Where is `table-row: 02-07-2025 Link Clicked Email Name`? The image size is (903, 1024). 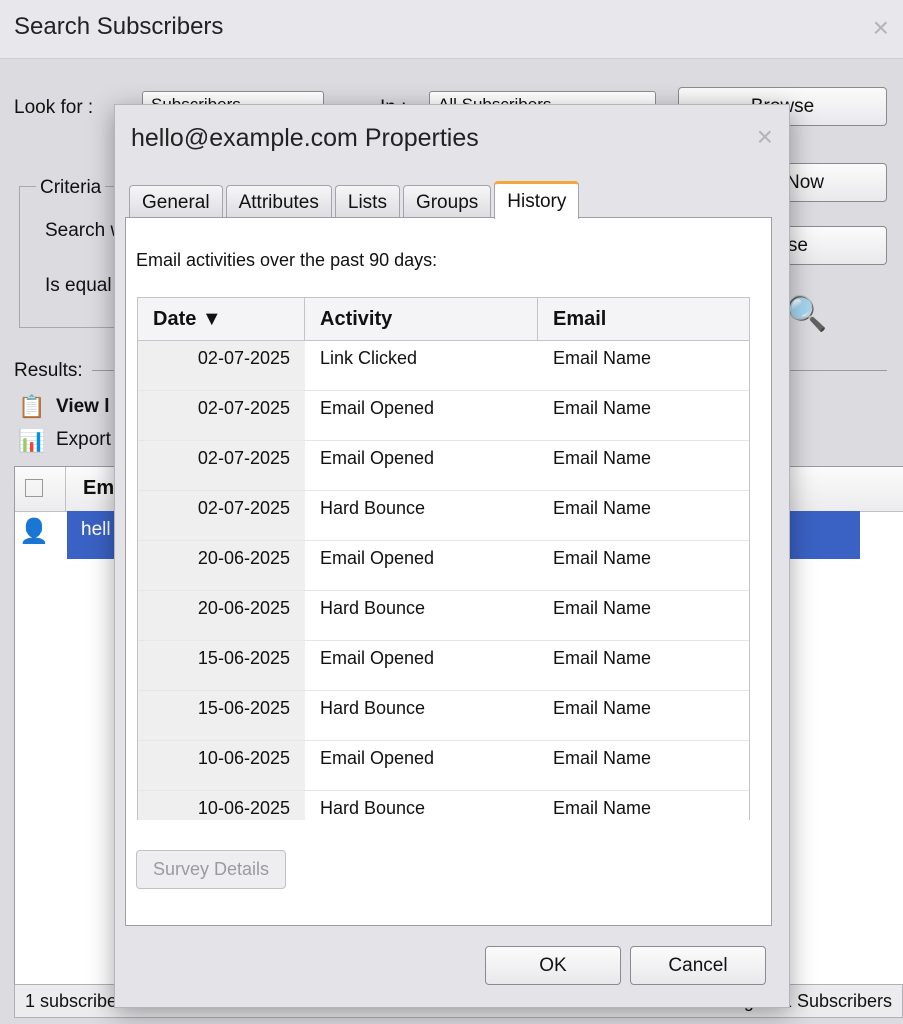 table-row: 02-07-2025 Link Clicked Email Name is located at coordinates (443, 366).